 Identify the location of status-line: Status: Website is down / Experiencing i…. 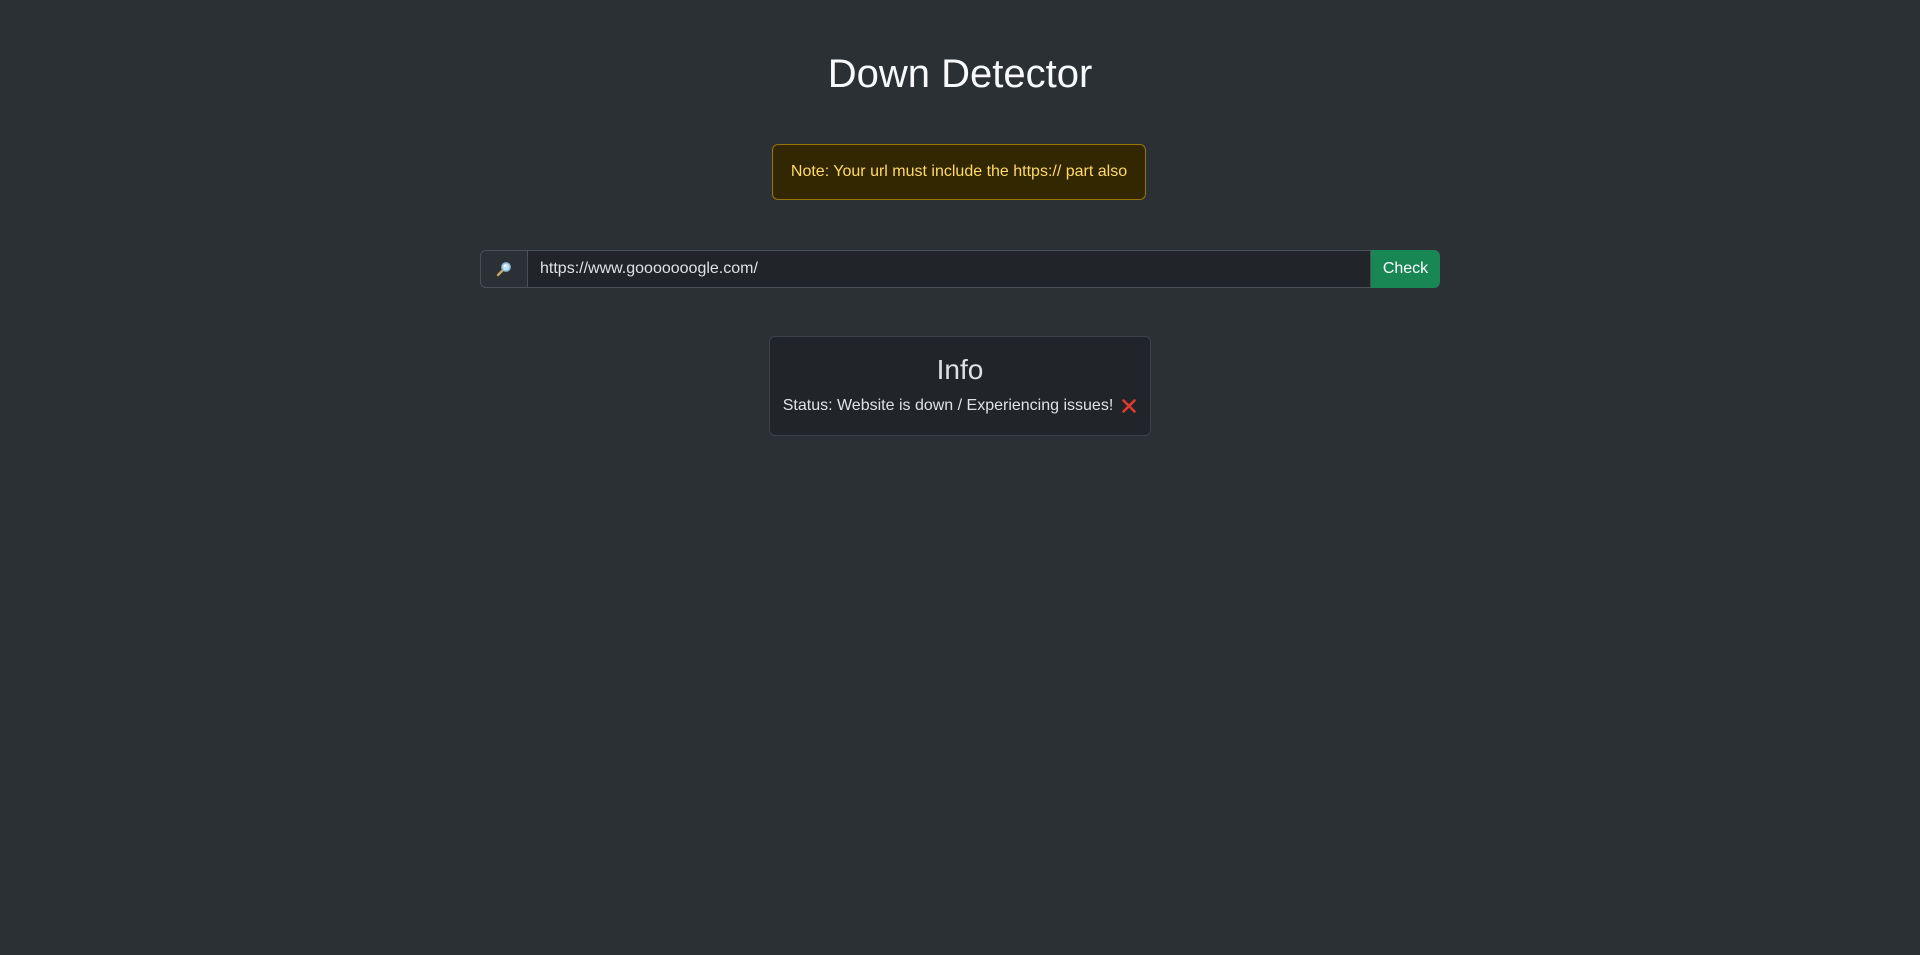
(960, 406).